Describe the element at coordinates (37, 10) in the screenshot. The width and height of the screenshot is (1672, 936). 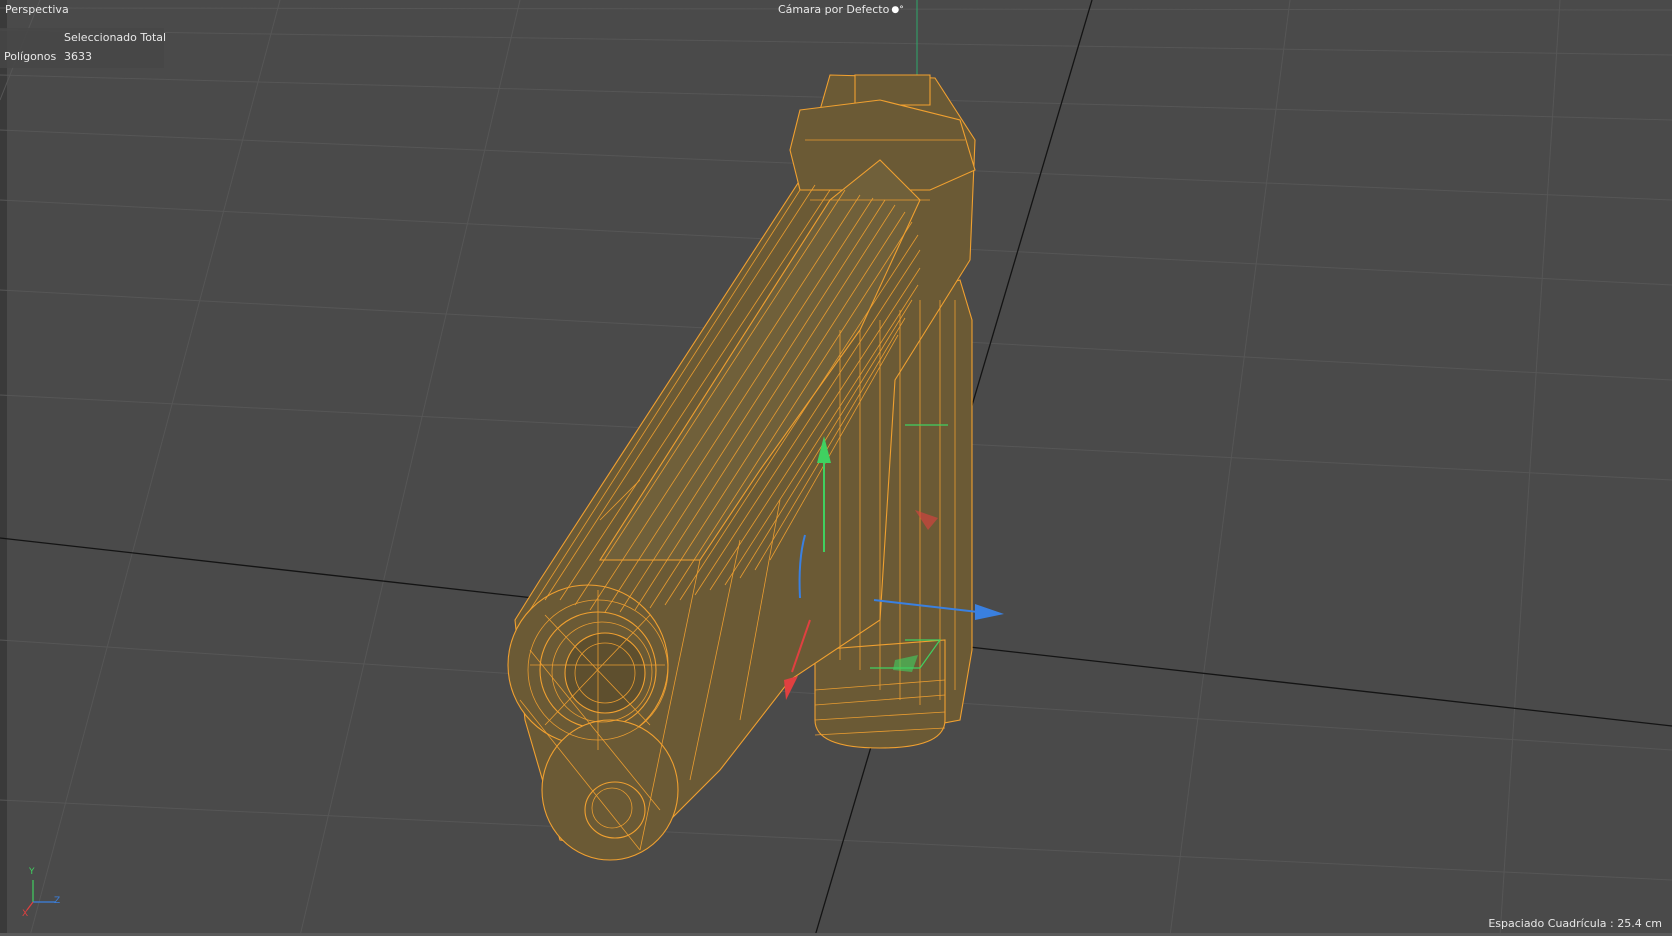
I see `view-name-label: Perspectiva` at that location.